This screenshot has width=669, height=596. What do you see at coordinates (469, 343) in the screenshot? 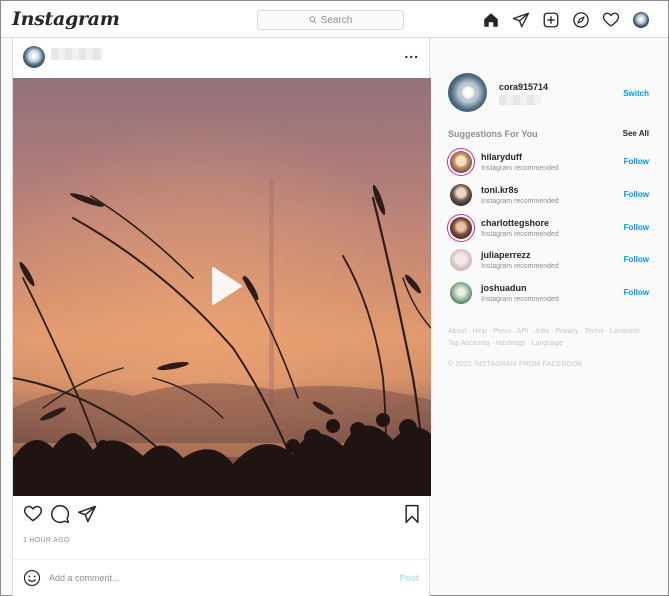
I see `footer-link-top-accounts: Top Accounts` at bounding box center [469, 343].